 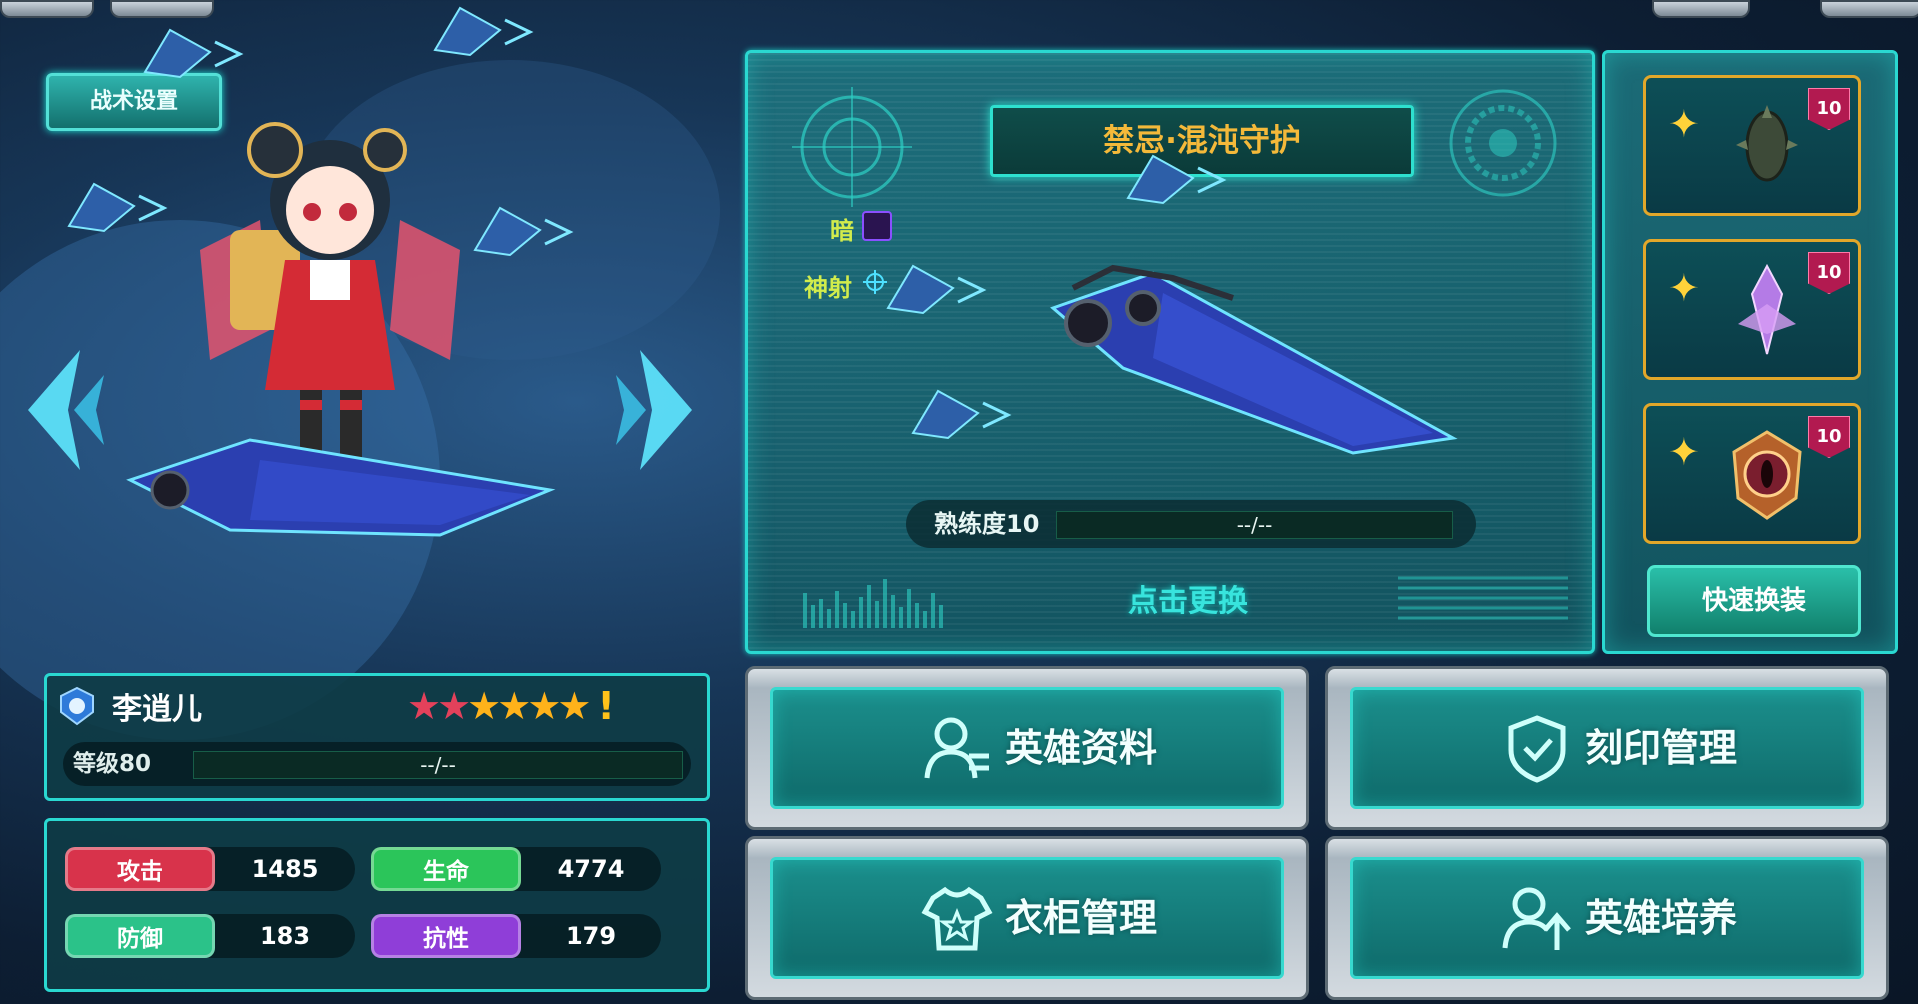 What do you see at coordinates (1188, 598) in the screenshot?
I see `change-weapon-button: 点击更换` at bounding box center [1188, 598].